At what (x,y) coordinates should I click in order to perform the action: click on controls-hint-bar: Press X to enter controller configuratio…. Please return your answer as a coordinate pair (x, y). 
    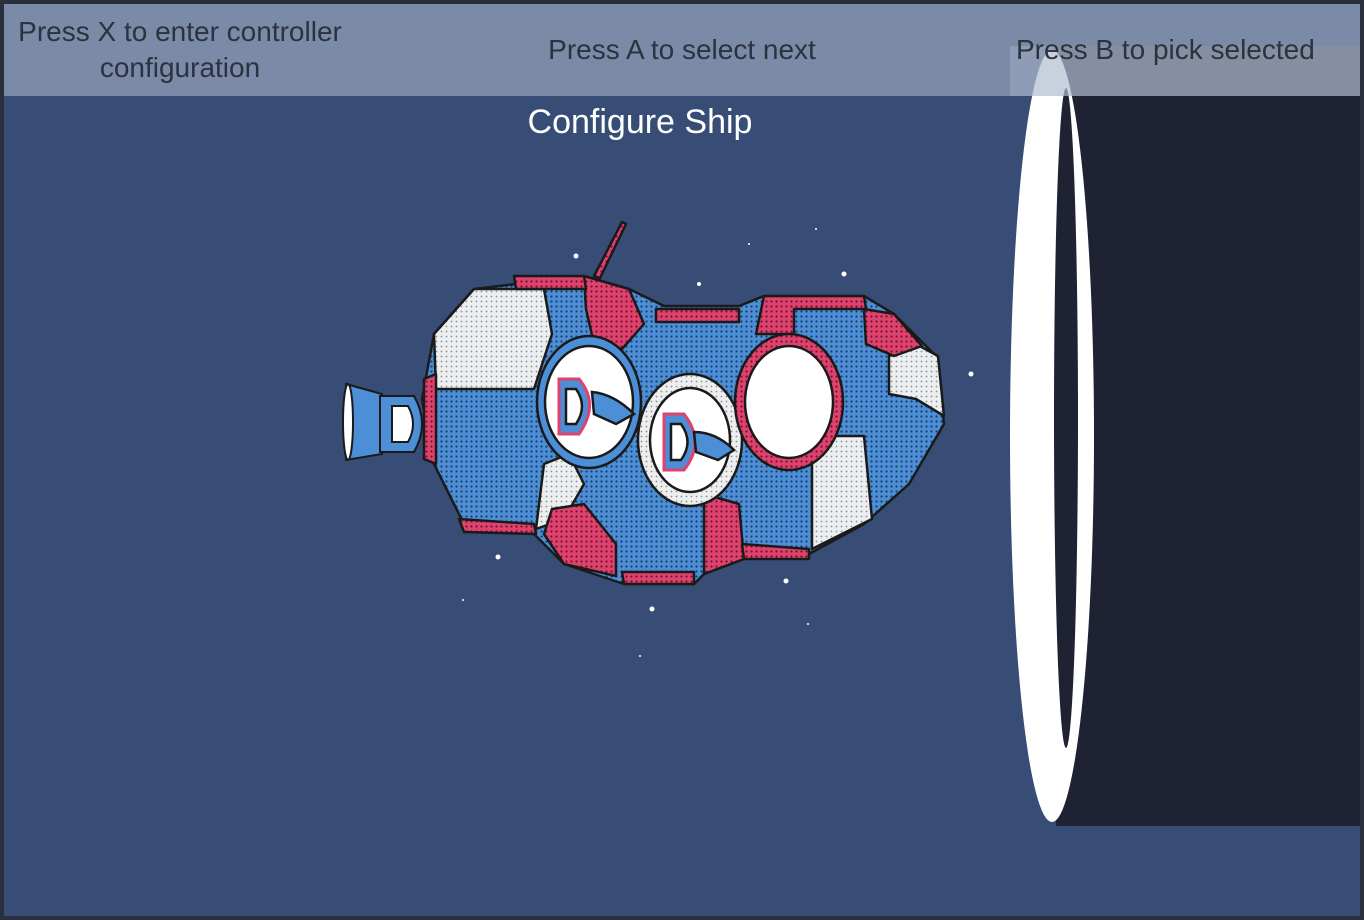
    Looking at the image, I should click on (682, 50).